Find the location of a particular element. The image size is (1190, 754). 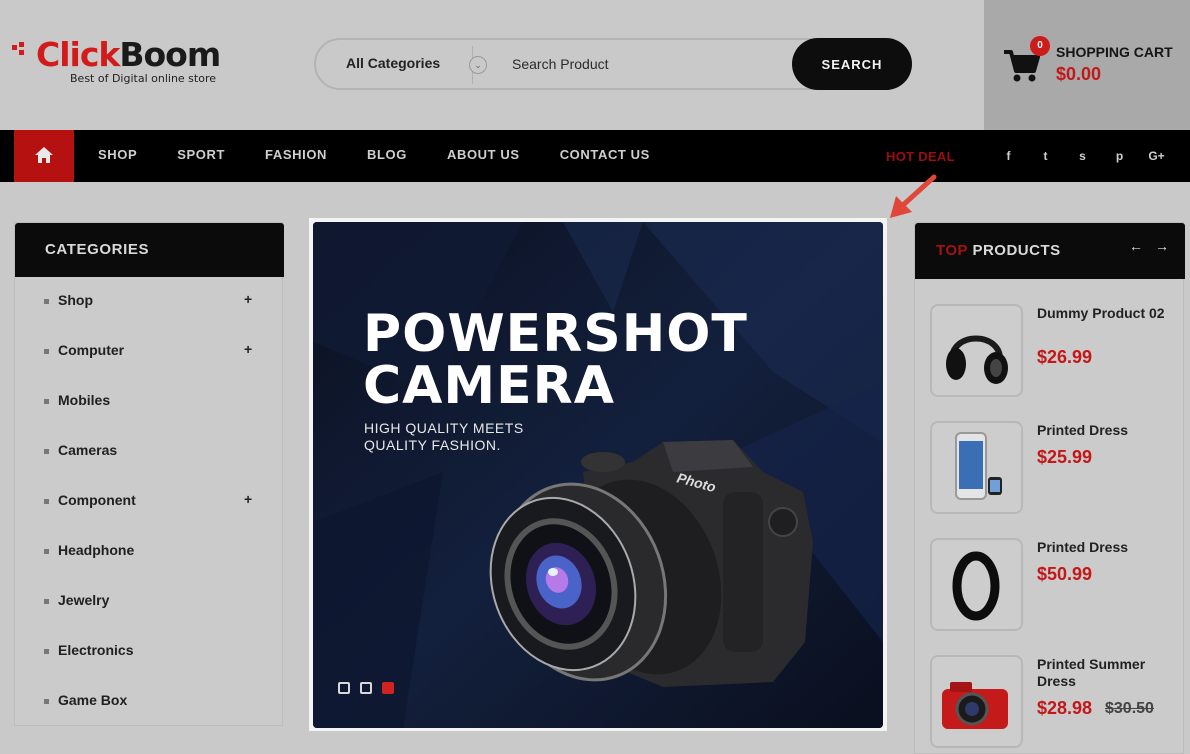

home-icon is located at coordinates (44, 155).